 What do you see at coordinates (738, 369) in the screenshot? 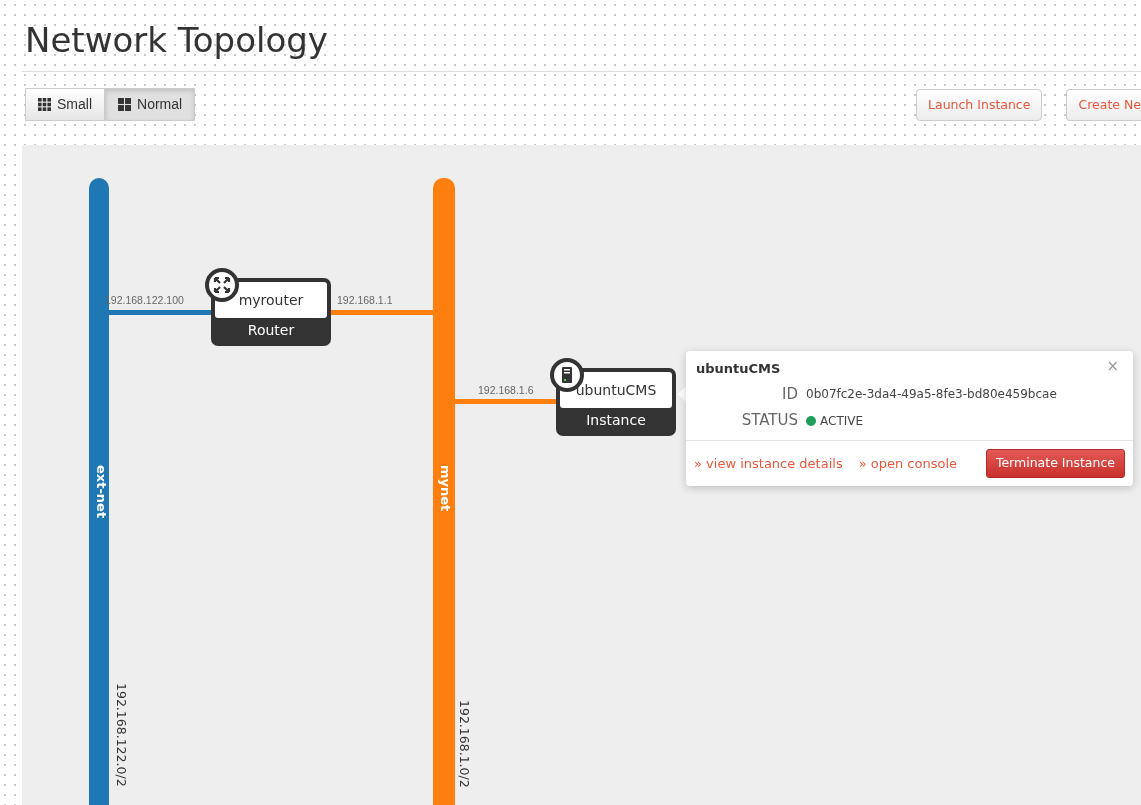
I see `popover-title: ubuntuCMS` at bounding box center [738, 369].